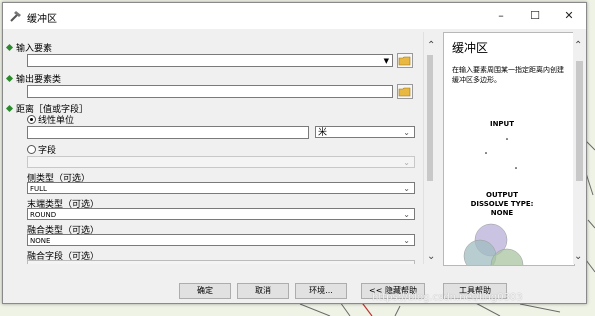 This screenshot has width=595, height=316. What do you see at coordinates (502, 124) in the screenshot?
I see `figure-input-label: INPUT` at bounding box center [502, 124].